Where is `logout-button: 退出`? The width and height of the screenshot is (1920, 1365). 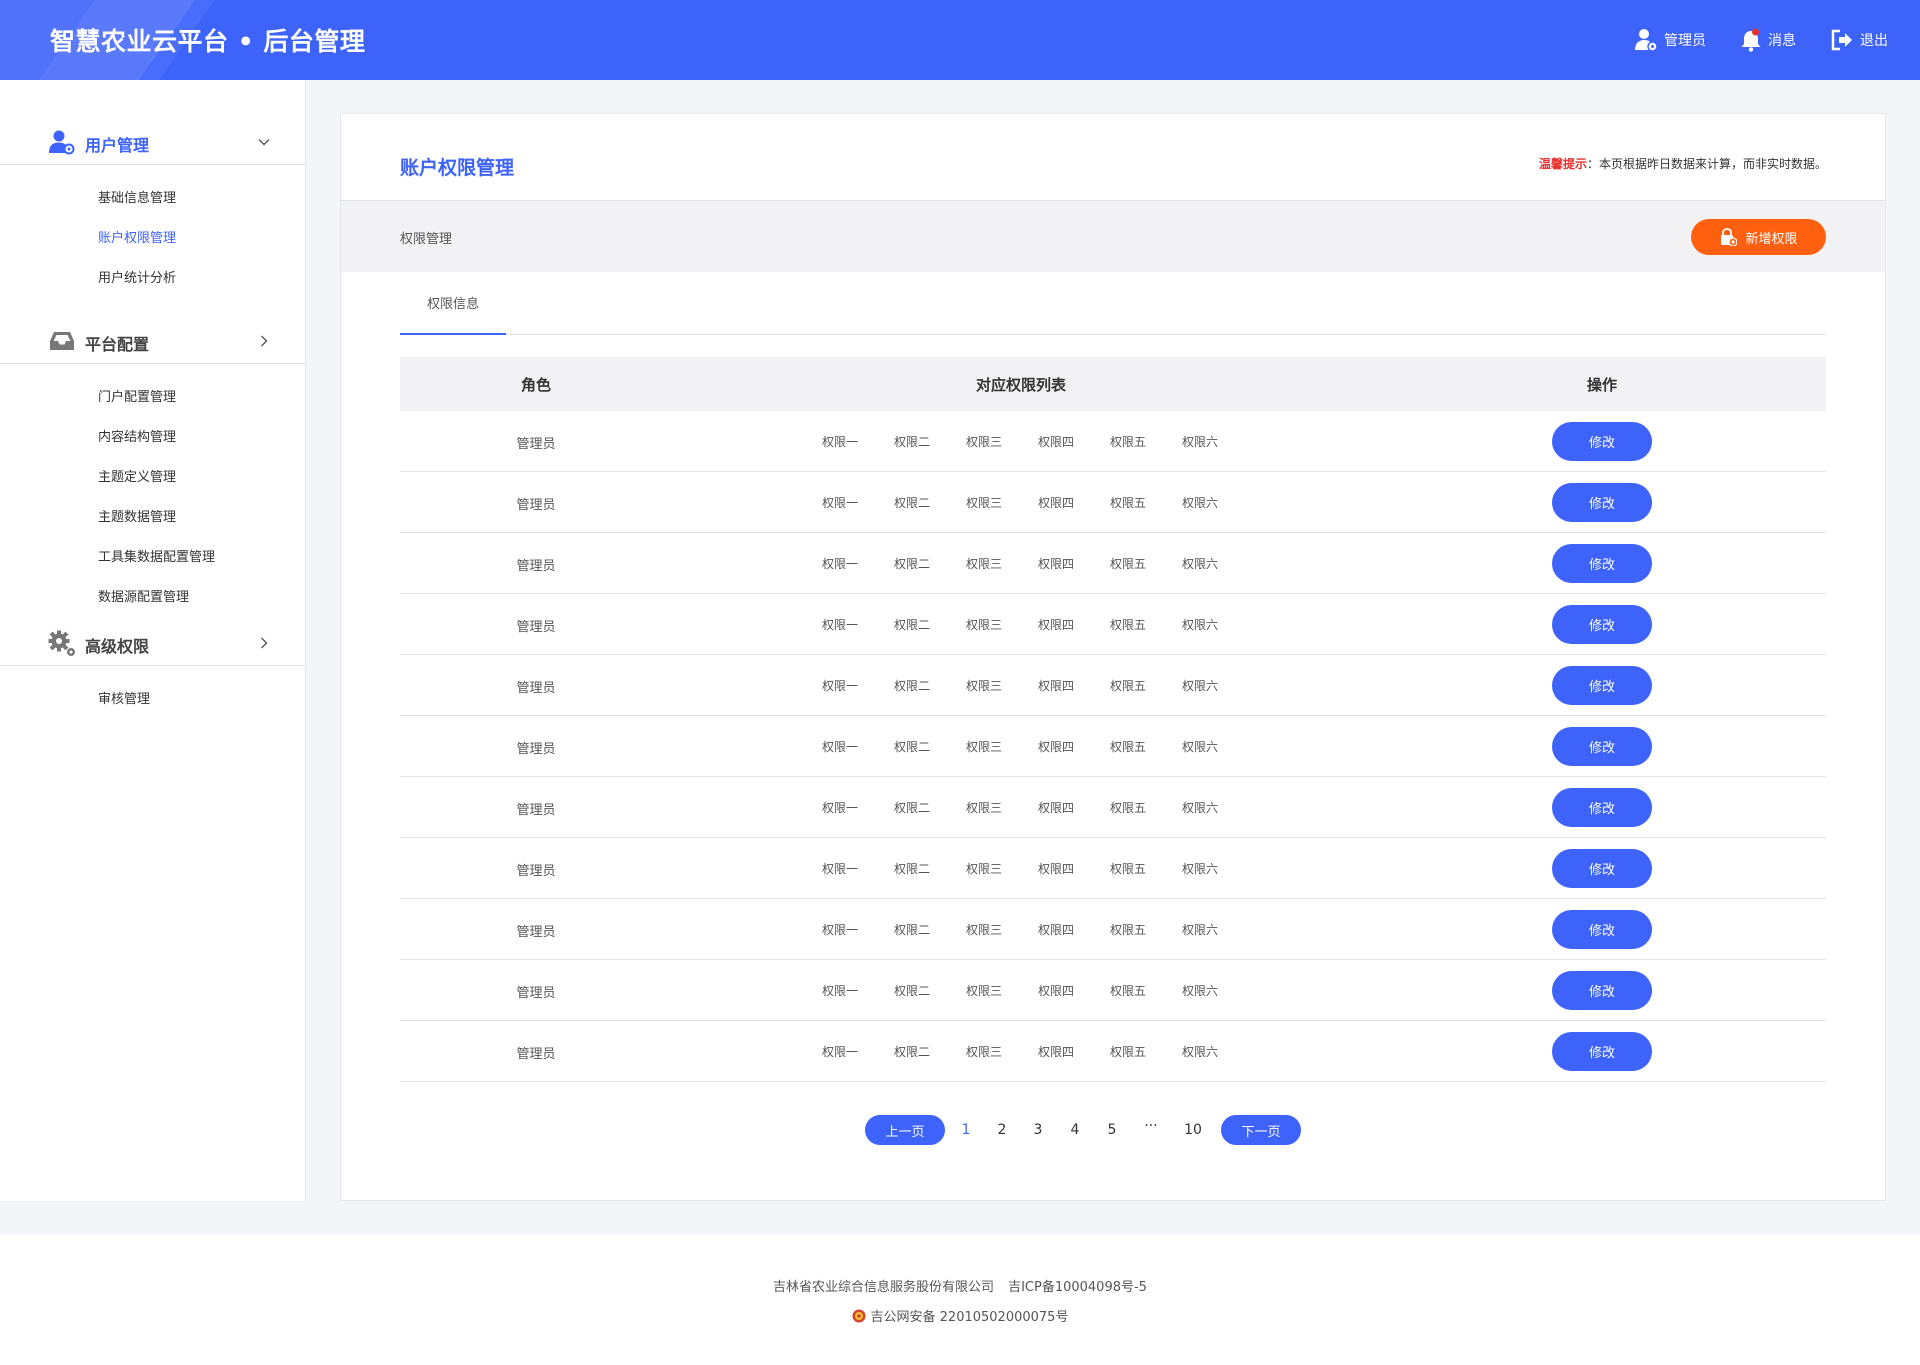
logout-button: 退出 is located at coordinates (1859, 40).